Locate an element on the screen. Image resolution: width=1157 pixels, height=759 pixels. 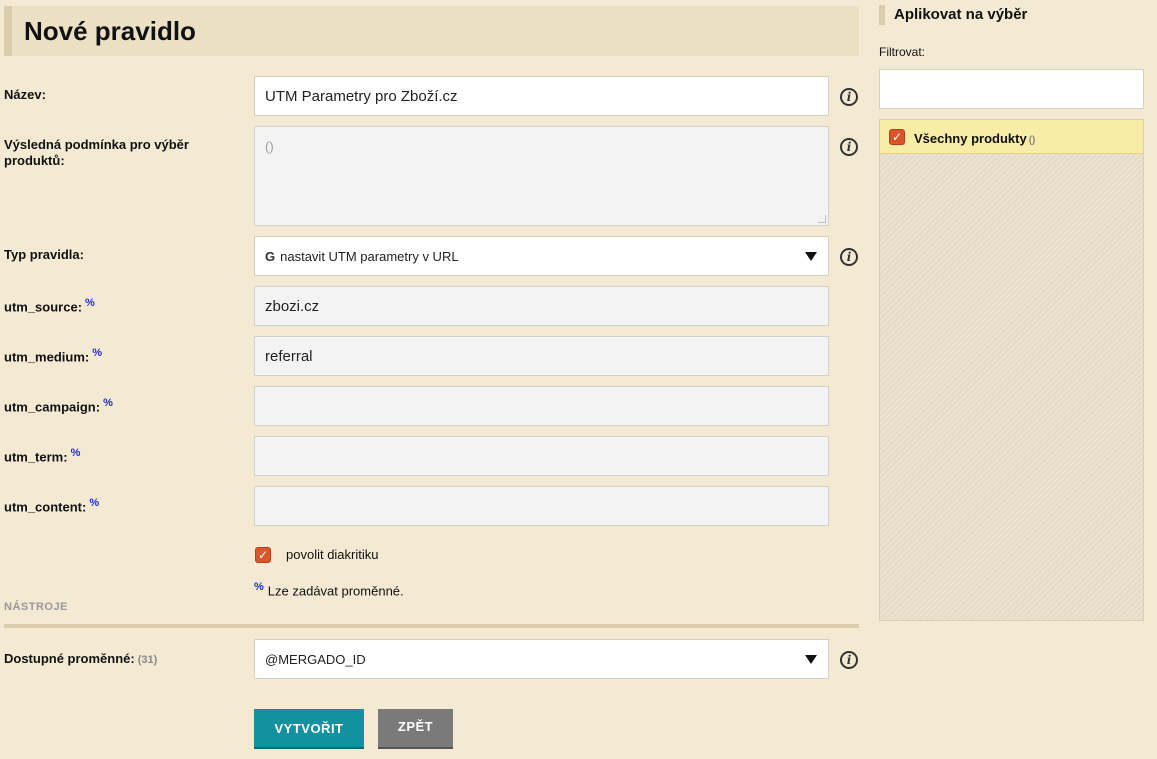
variables-count: (31) is located at coordinates (147, 660).